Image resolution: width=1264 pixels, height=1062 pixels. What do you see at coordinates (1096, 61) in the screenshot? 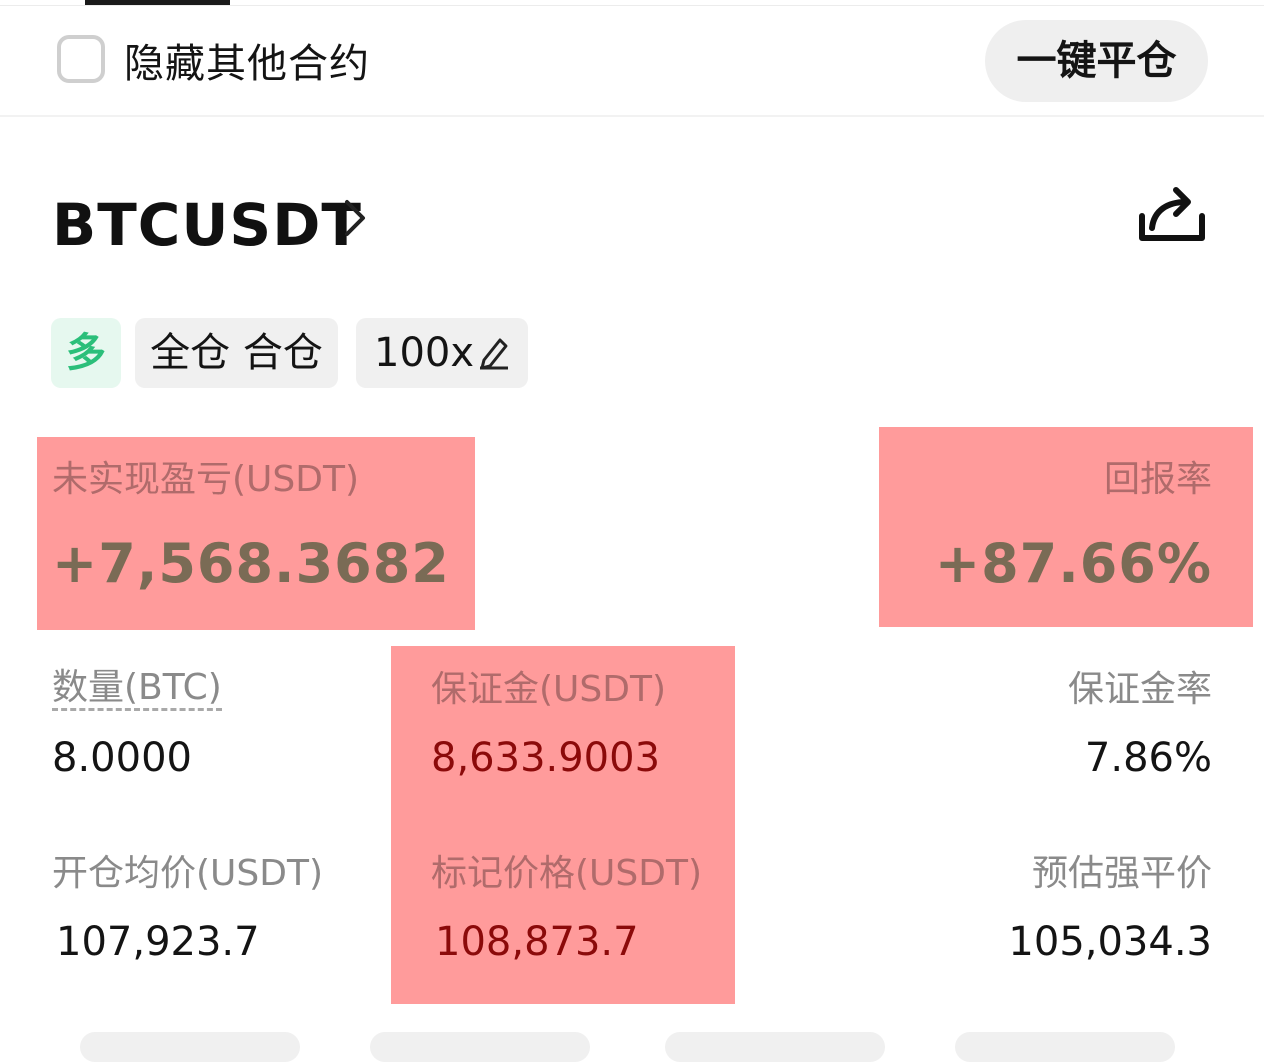
I see `close-all-button: 一键平仓` at bounding box center [1096, 61].